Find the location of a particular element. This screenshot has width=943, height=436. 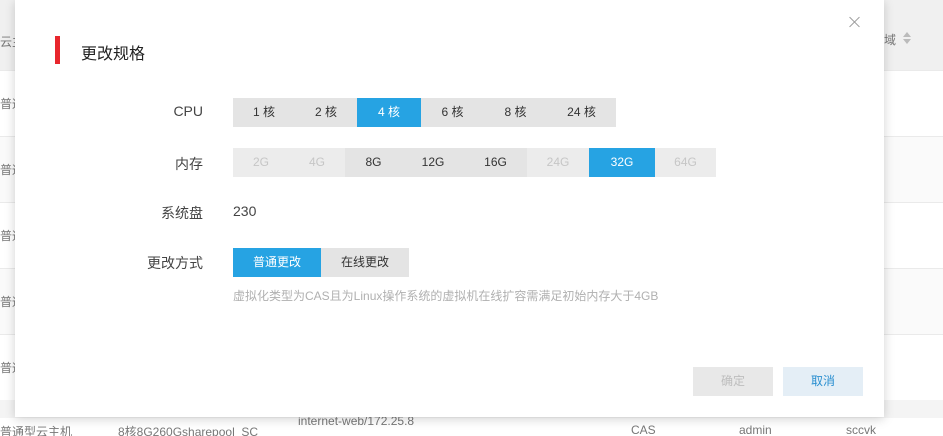

memory-selector: 2G 4G 8G 12G 16G 24G 32G 64G is located at coordinates (474, 162).